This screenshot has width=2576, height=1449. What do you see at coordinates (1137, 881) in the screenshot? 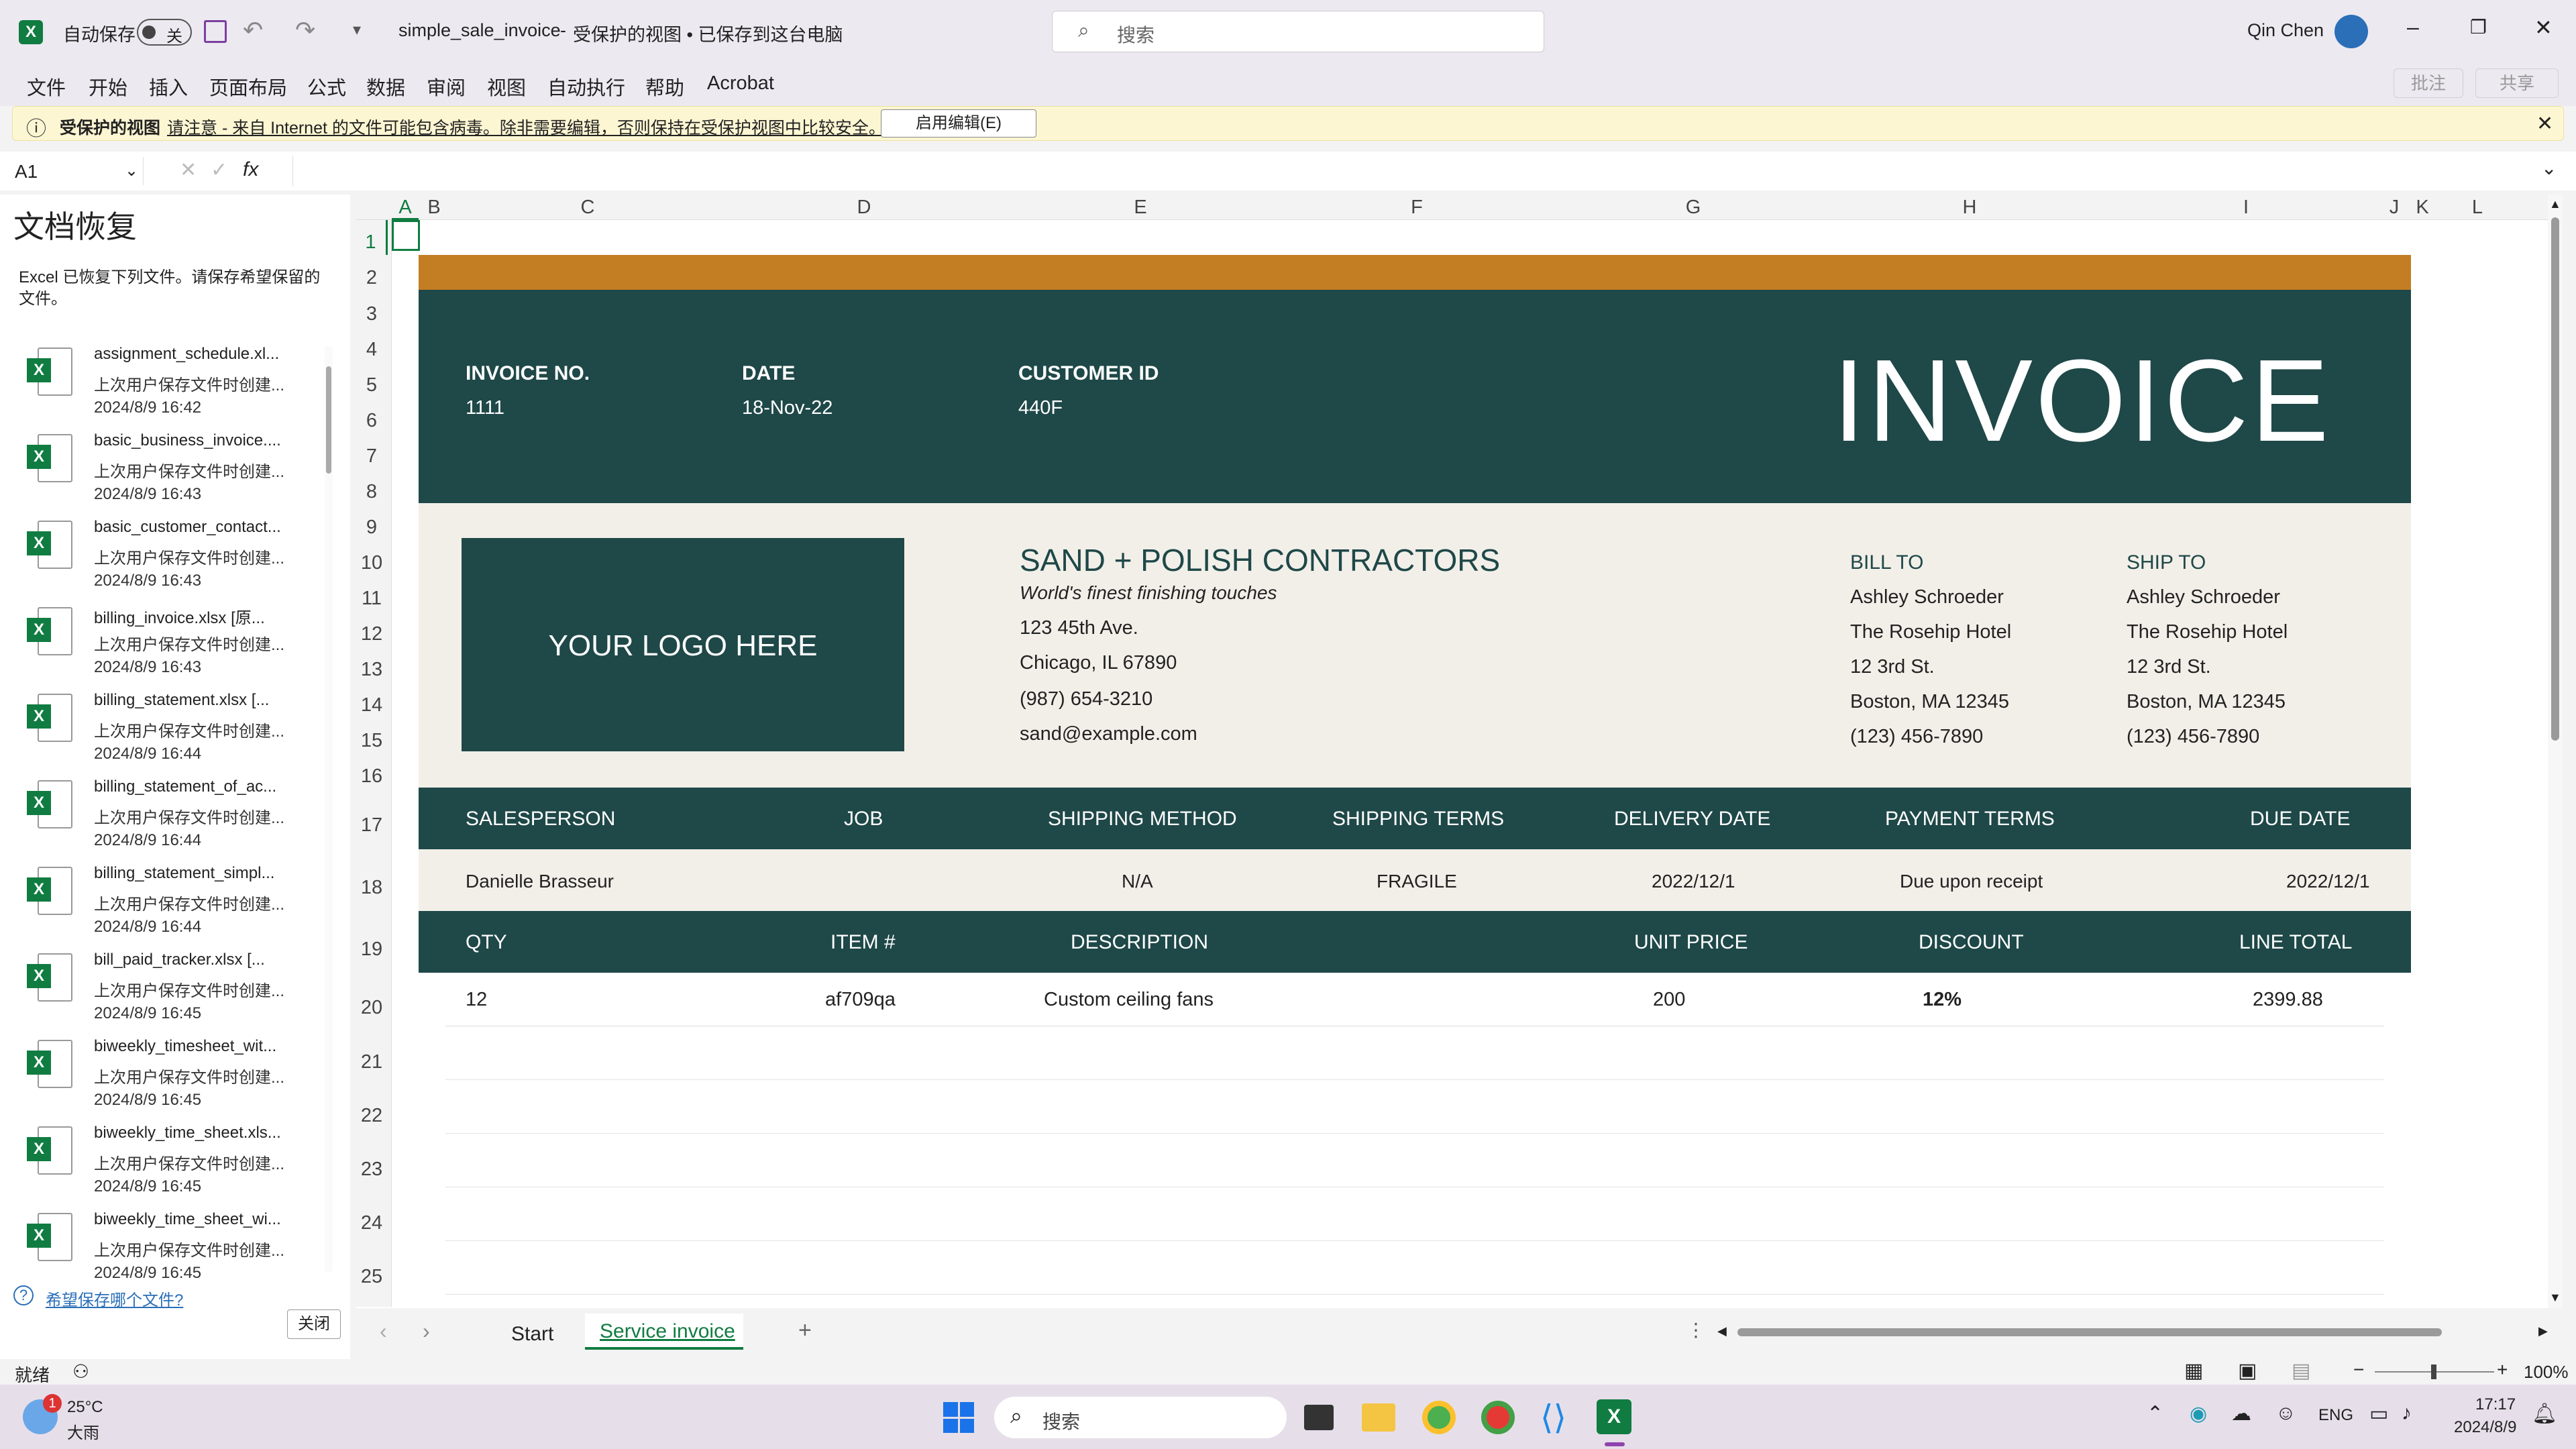
I see `shipping-method-value: N/A` at bounding box center [1137, 881].